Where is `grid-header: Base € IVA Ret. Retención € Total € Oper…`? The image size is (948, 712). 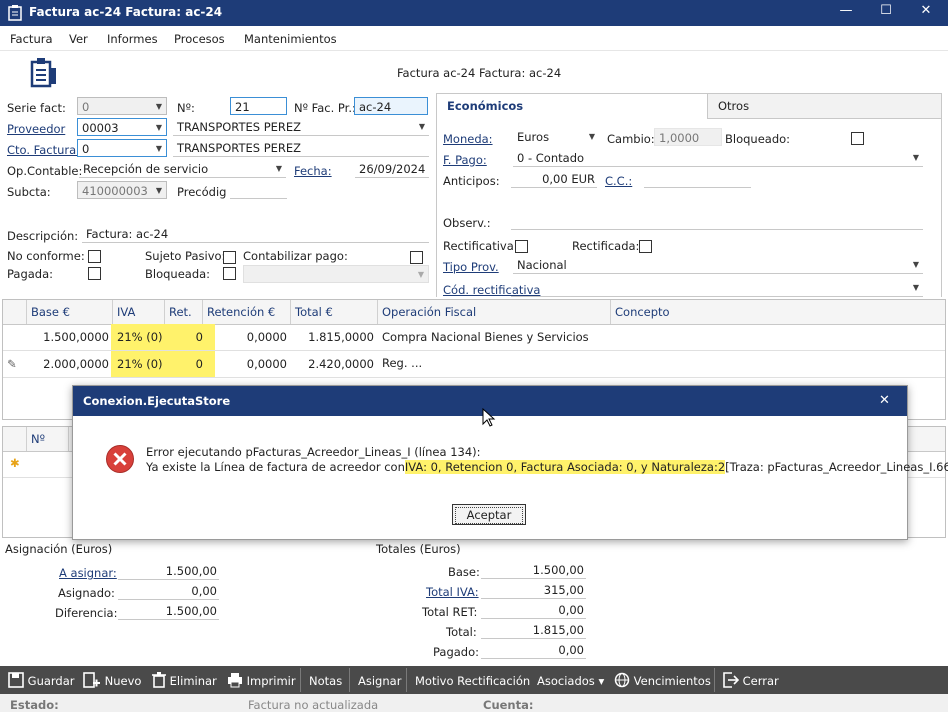 grid-header: Base € IVA Ret. Retención € Total € Oper… is located at coordinates (474, 312).